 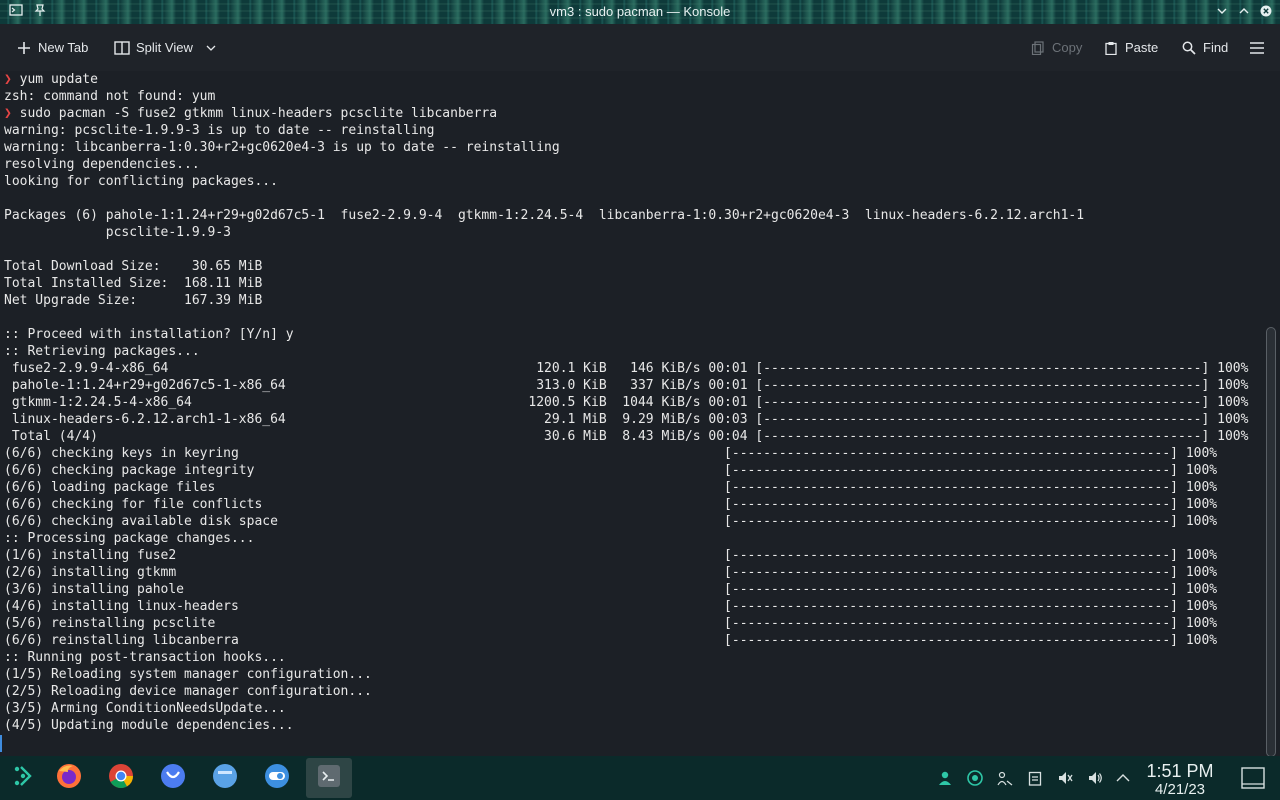 I want to click on find-label: Find, so click(x=1216, y=47).